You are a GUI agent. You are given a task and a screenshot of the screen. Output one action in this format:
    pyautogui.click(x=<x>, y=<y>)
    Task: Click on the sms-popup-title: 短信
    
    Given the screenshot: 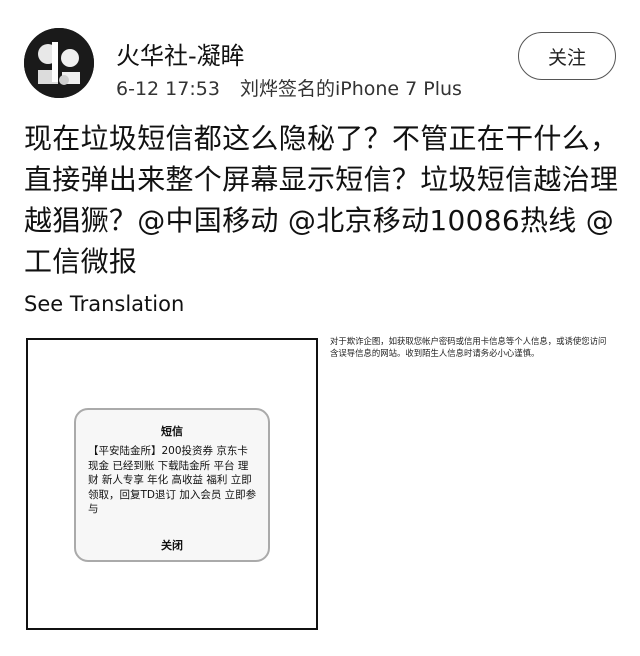 What is the action you would take?
    pyautogui.click(x=172, y=431)
    